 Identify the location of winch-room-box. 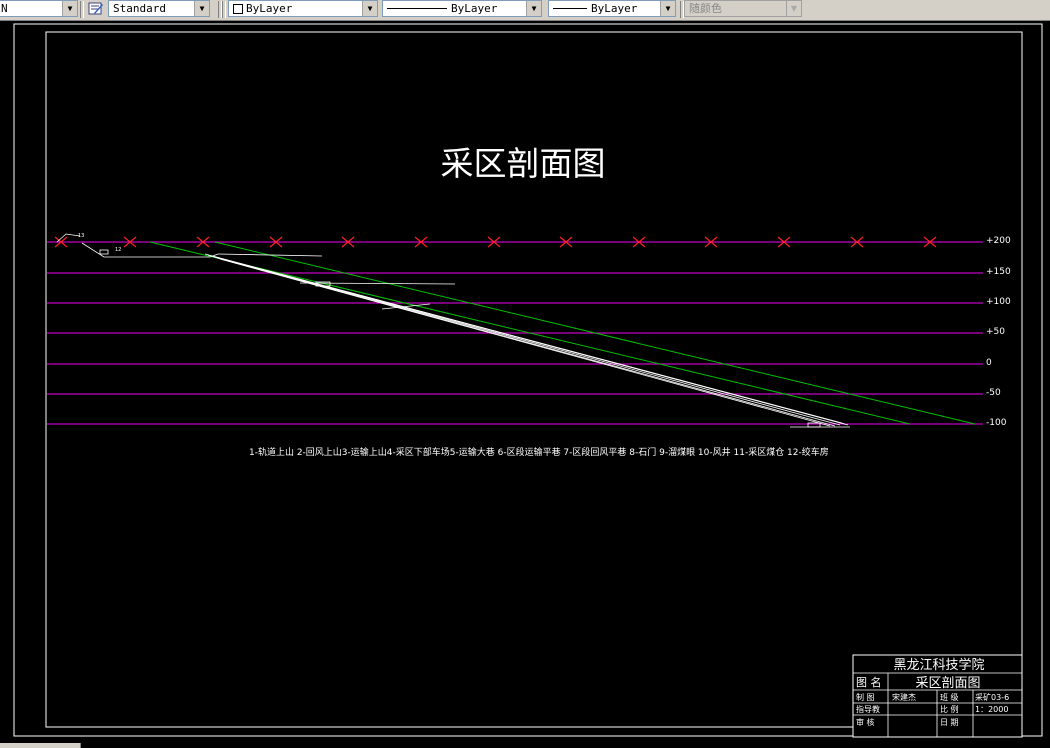
(104, 252).